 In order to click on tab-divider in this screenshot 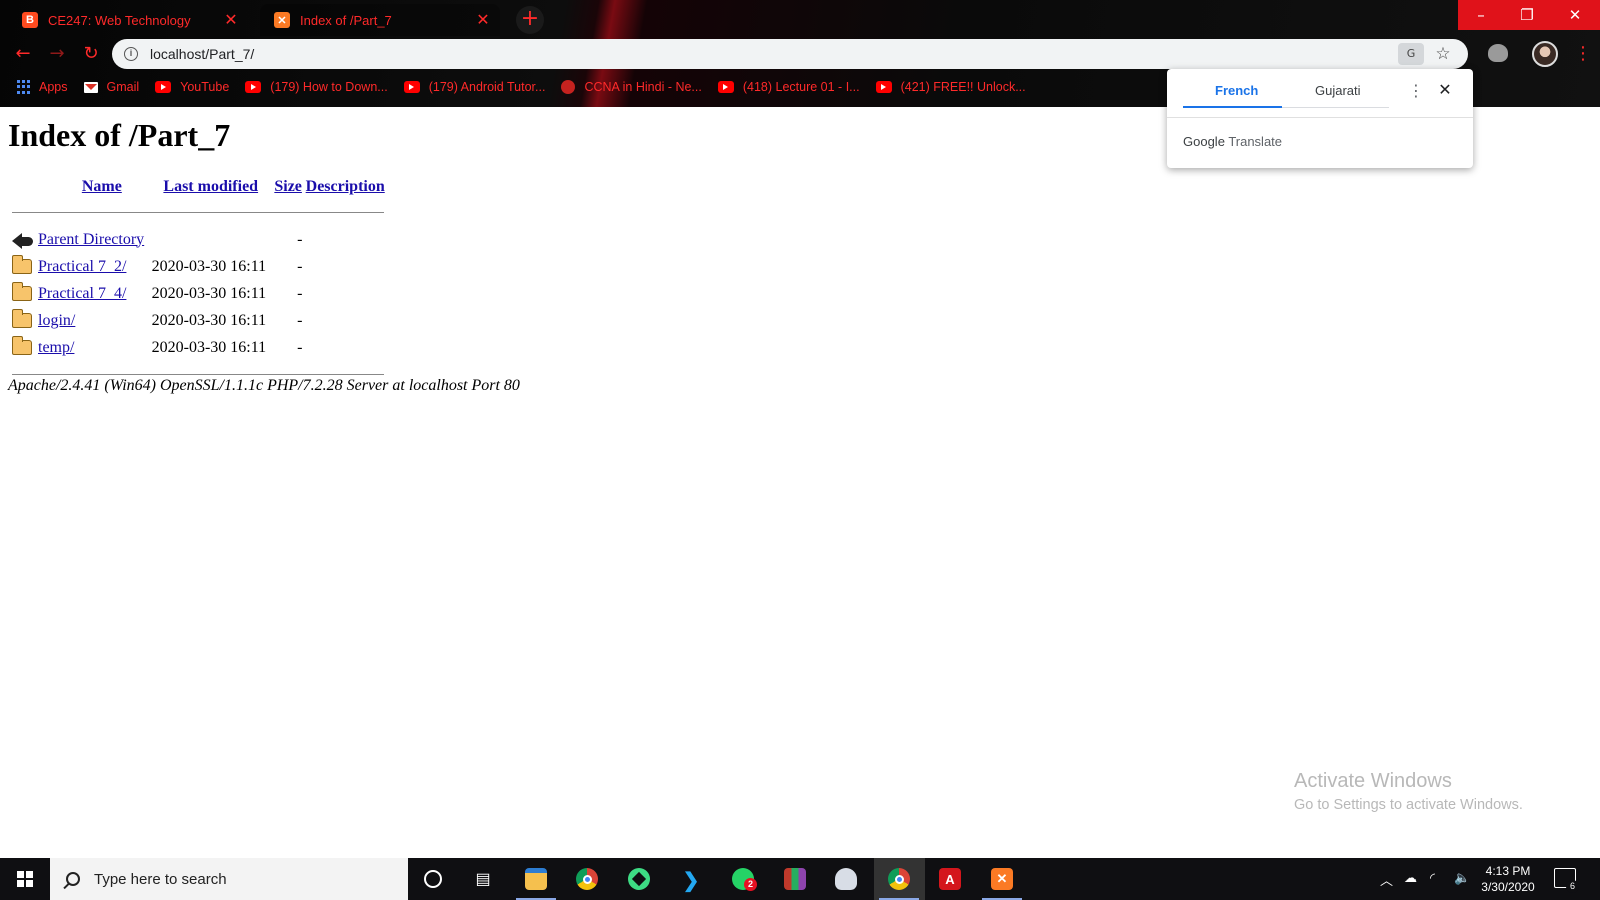, I will do `click(1335, 107)`.